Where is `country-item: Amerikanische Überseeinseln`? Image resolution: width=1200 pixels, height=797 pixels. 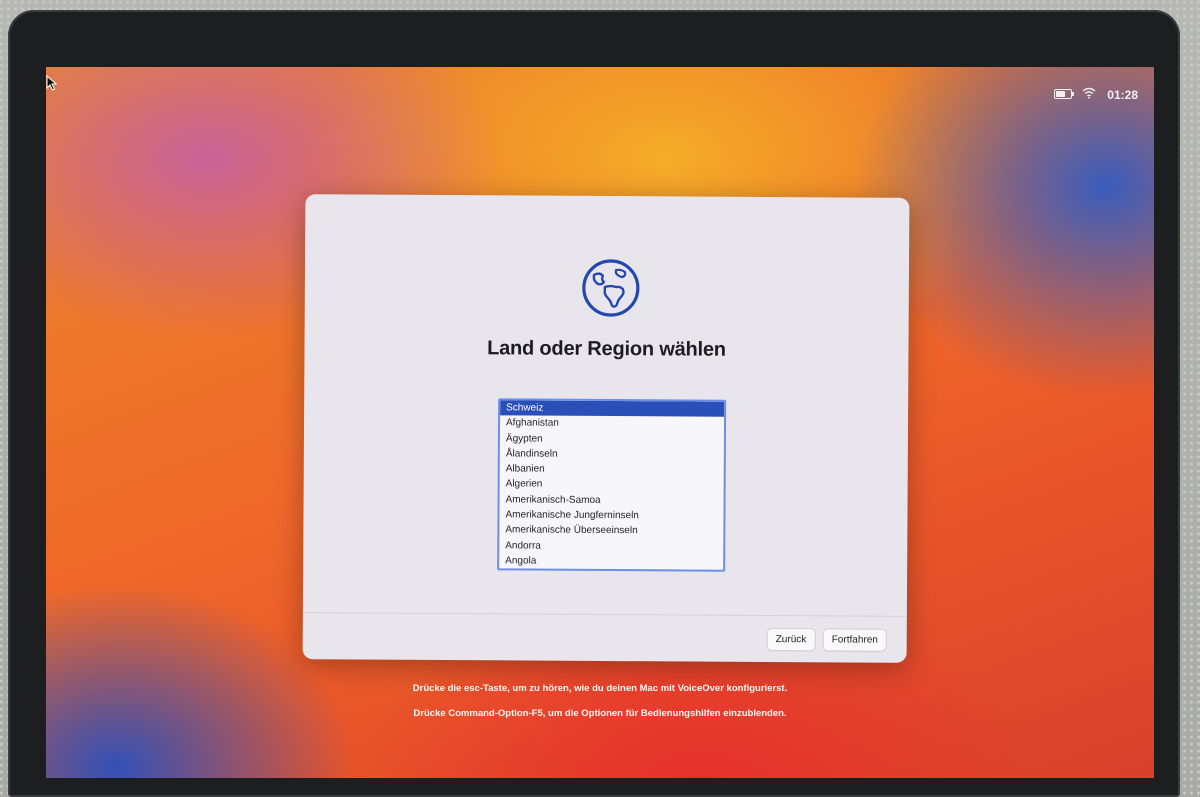 country-item: Amerikanische Überseeinseln is located at coordinates (611, 531).